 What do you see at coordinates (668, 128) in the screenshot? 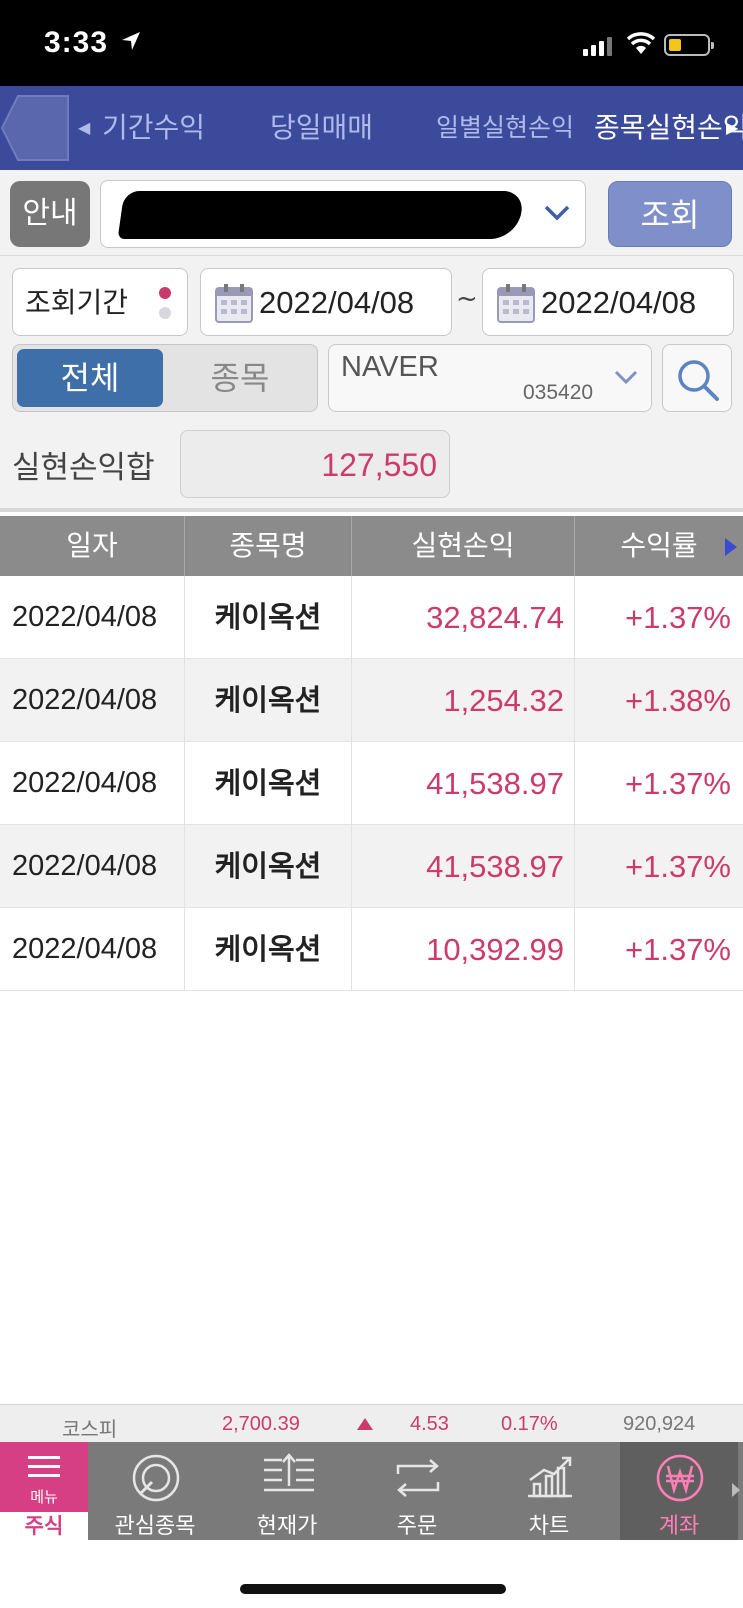
I see `tab-stock-realized: 종목실현손익` at bounding box center [668, 128].